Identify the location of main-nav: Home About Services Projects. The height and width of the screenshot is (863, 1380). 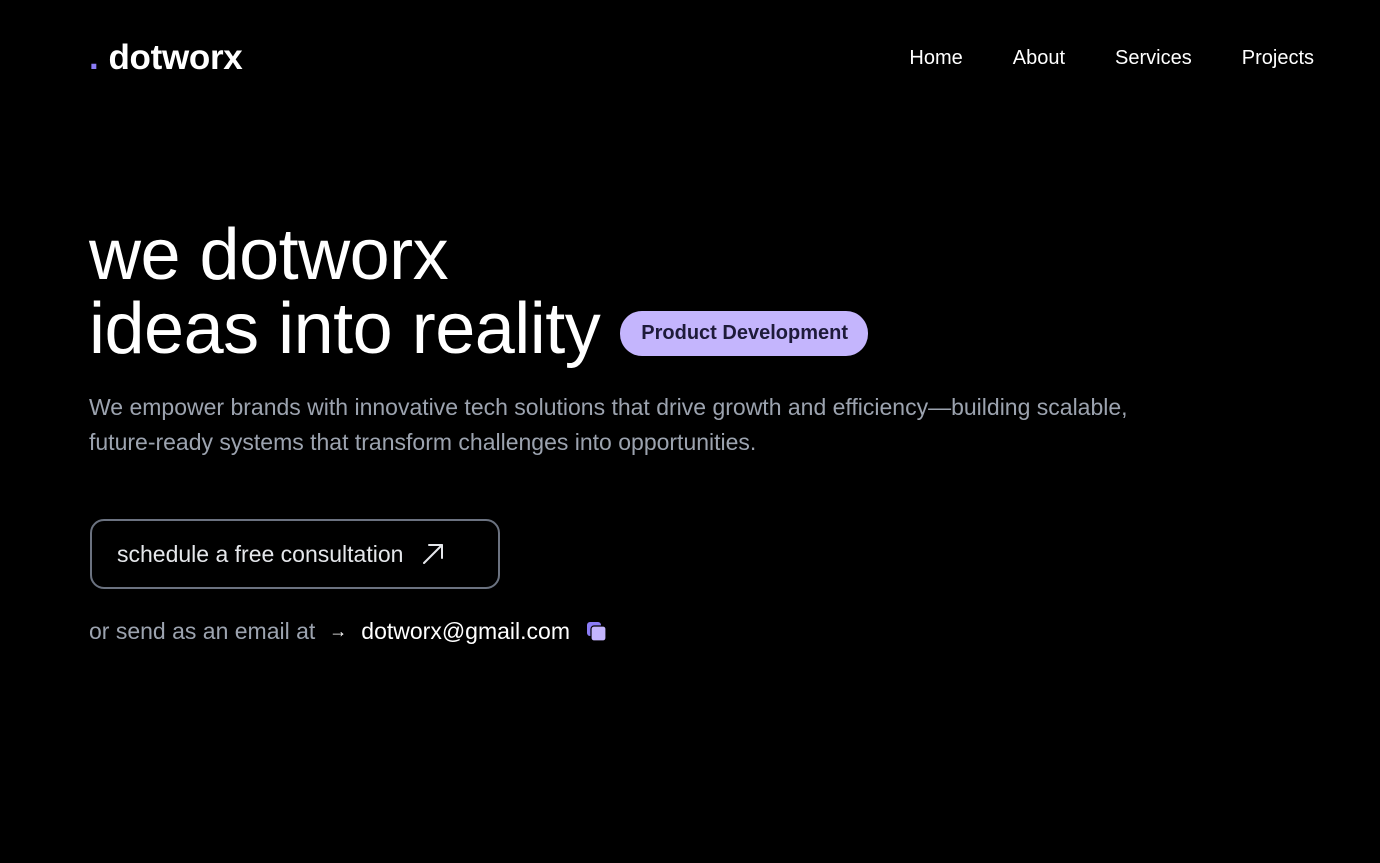
(1111, 58).